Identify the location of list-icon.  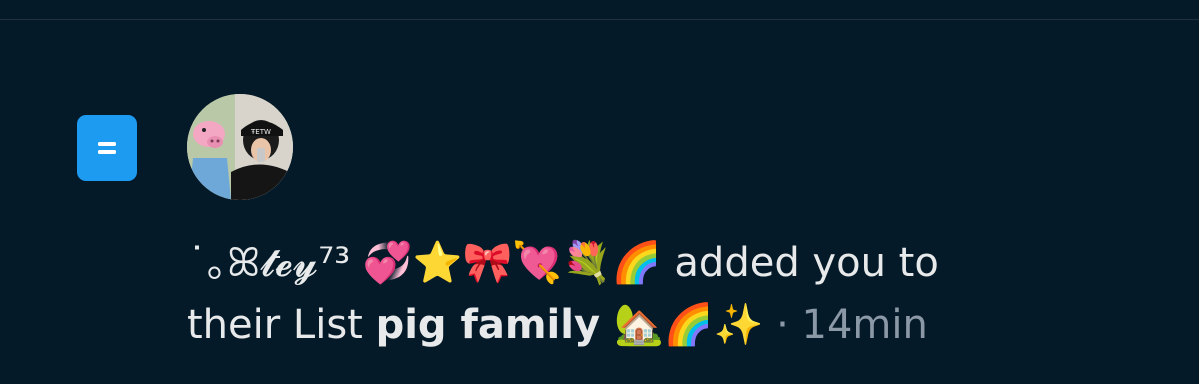
(107, 148).